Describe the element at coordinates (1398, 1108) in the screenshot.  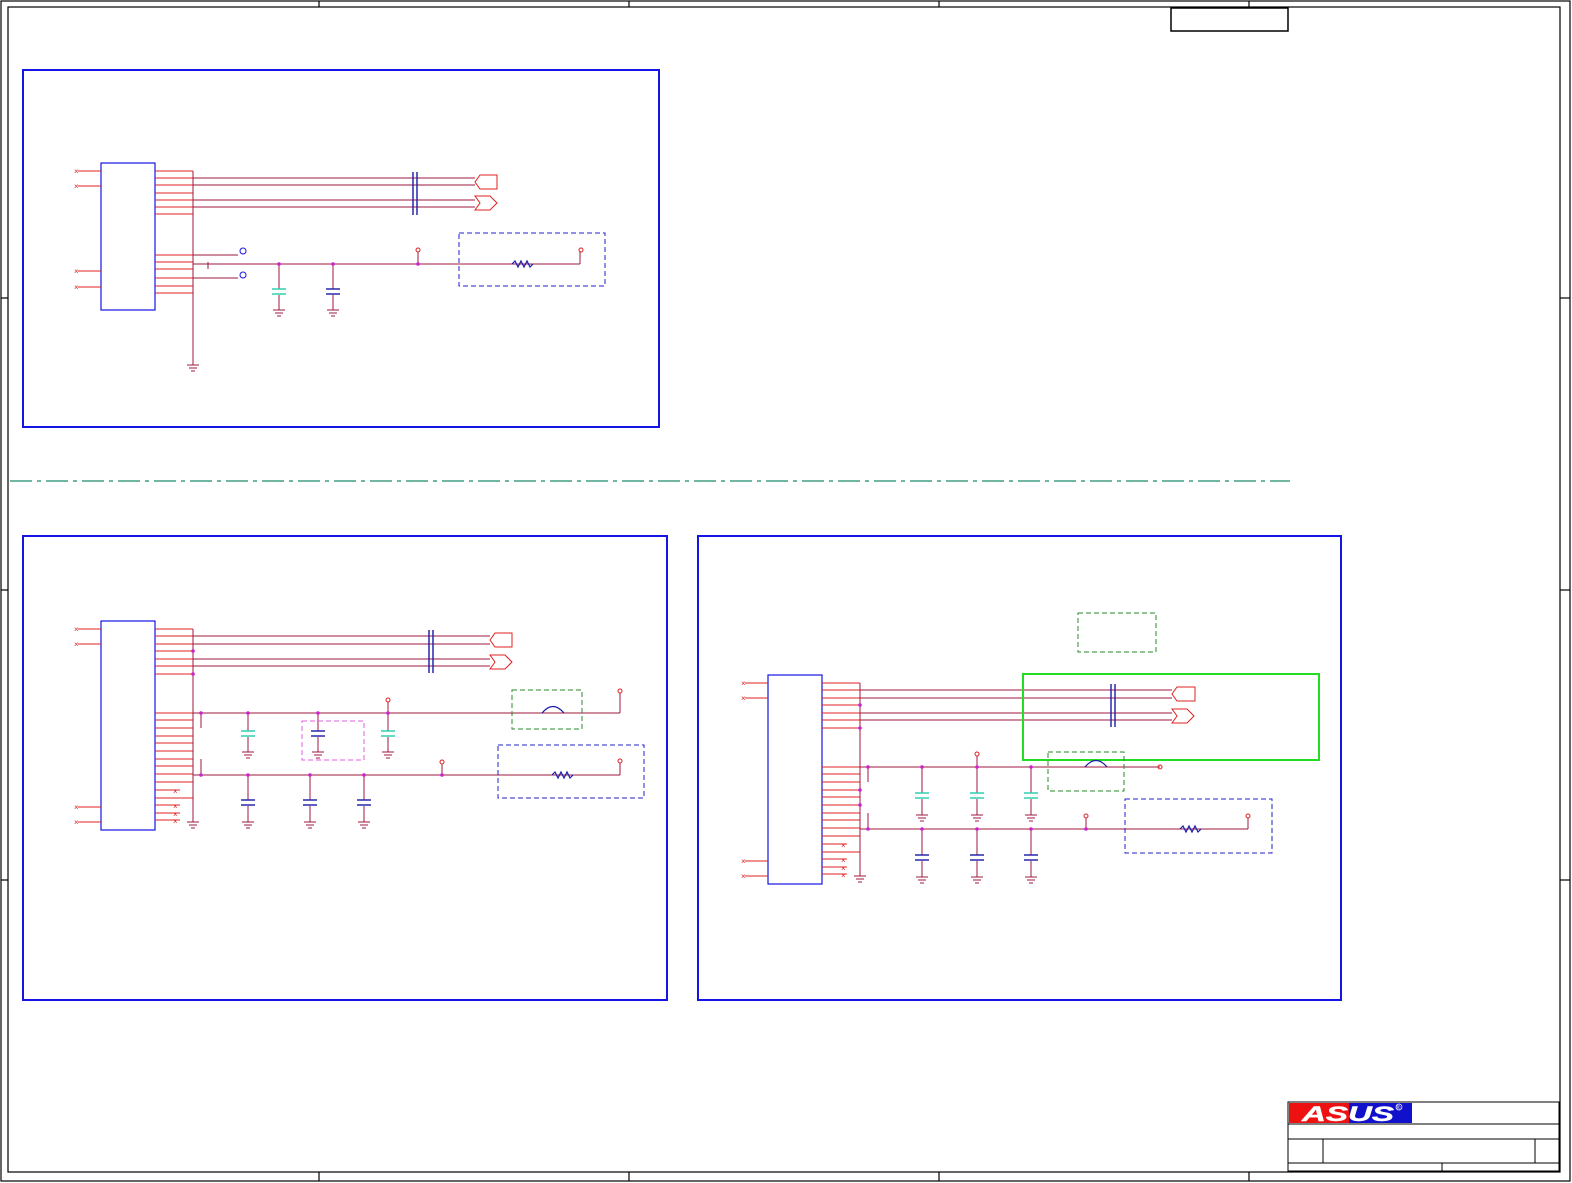
I see `registered-mark: ®` at that location.